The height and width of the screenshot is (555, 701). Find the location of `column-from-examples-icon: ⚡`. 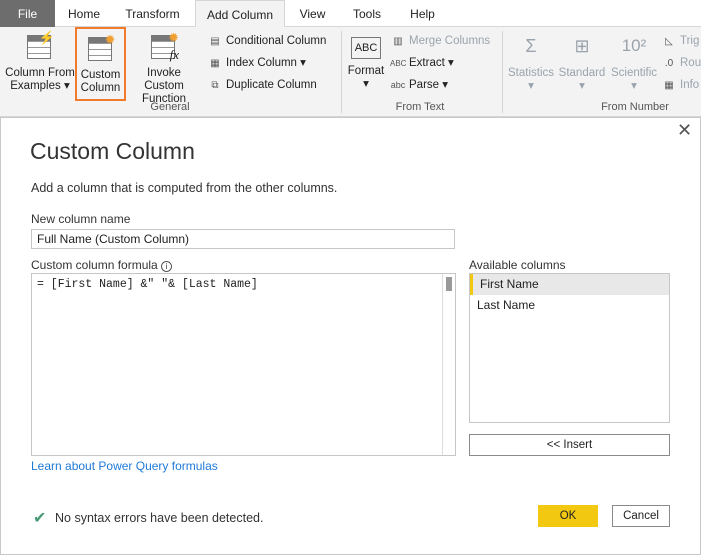

column-from-examples-icon: ⚡ is located at coordinates (40, 46).